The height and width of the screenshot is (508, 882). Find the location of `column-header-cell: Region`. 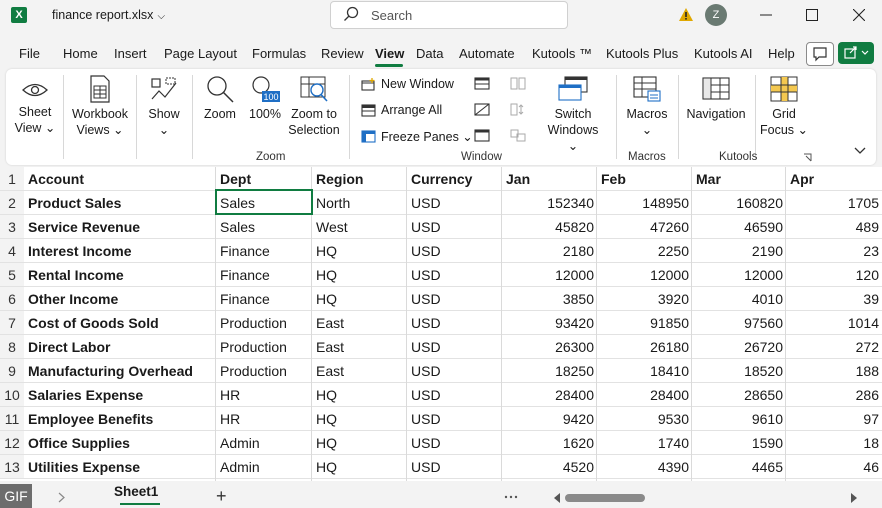

column-header-cell: Region is located at coordinates (361, 179).